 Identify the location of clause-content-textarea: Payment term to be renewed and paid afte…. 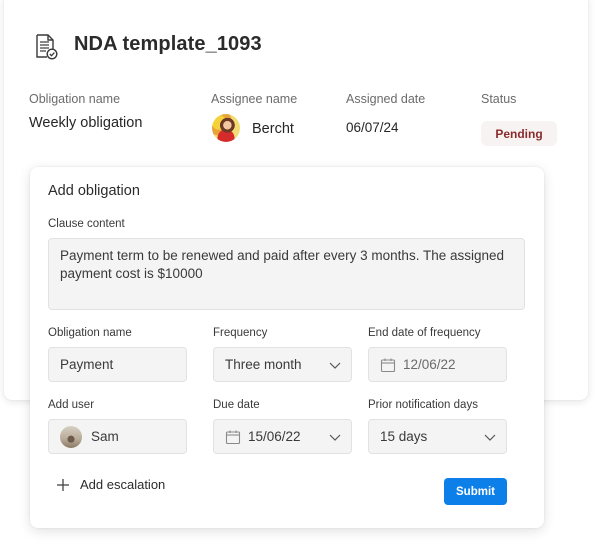
(286, 274).